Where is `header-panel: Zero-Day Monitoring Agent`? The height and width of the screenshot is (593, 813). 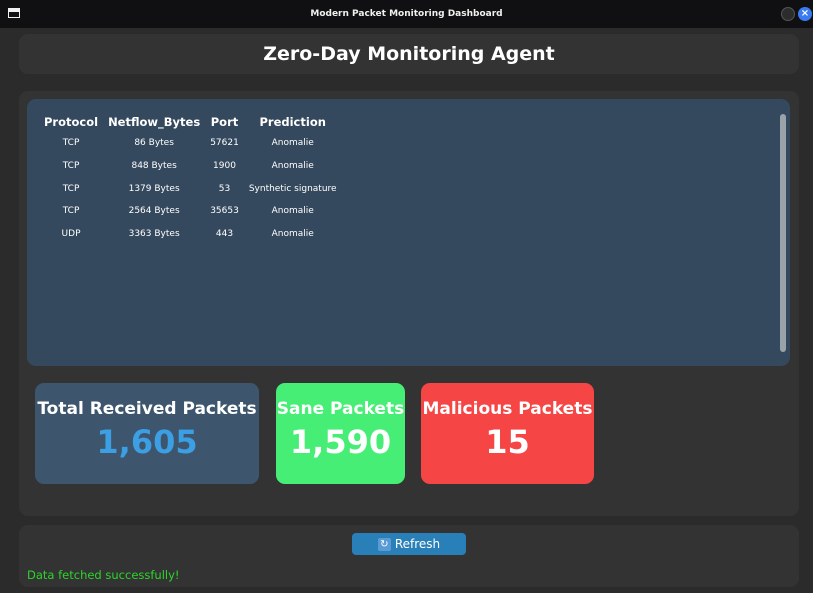
header-panel: Zero-Day Monitoring Agent is located at coordinates (409, 54).